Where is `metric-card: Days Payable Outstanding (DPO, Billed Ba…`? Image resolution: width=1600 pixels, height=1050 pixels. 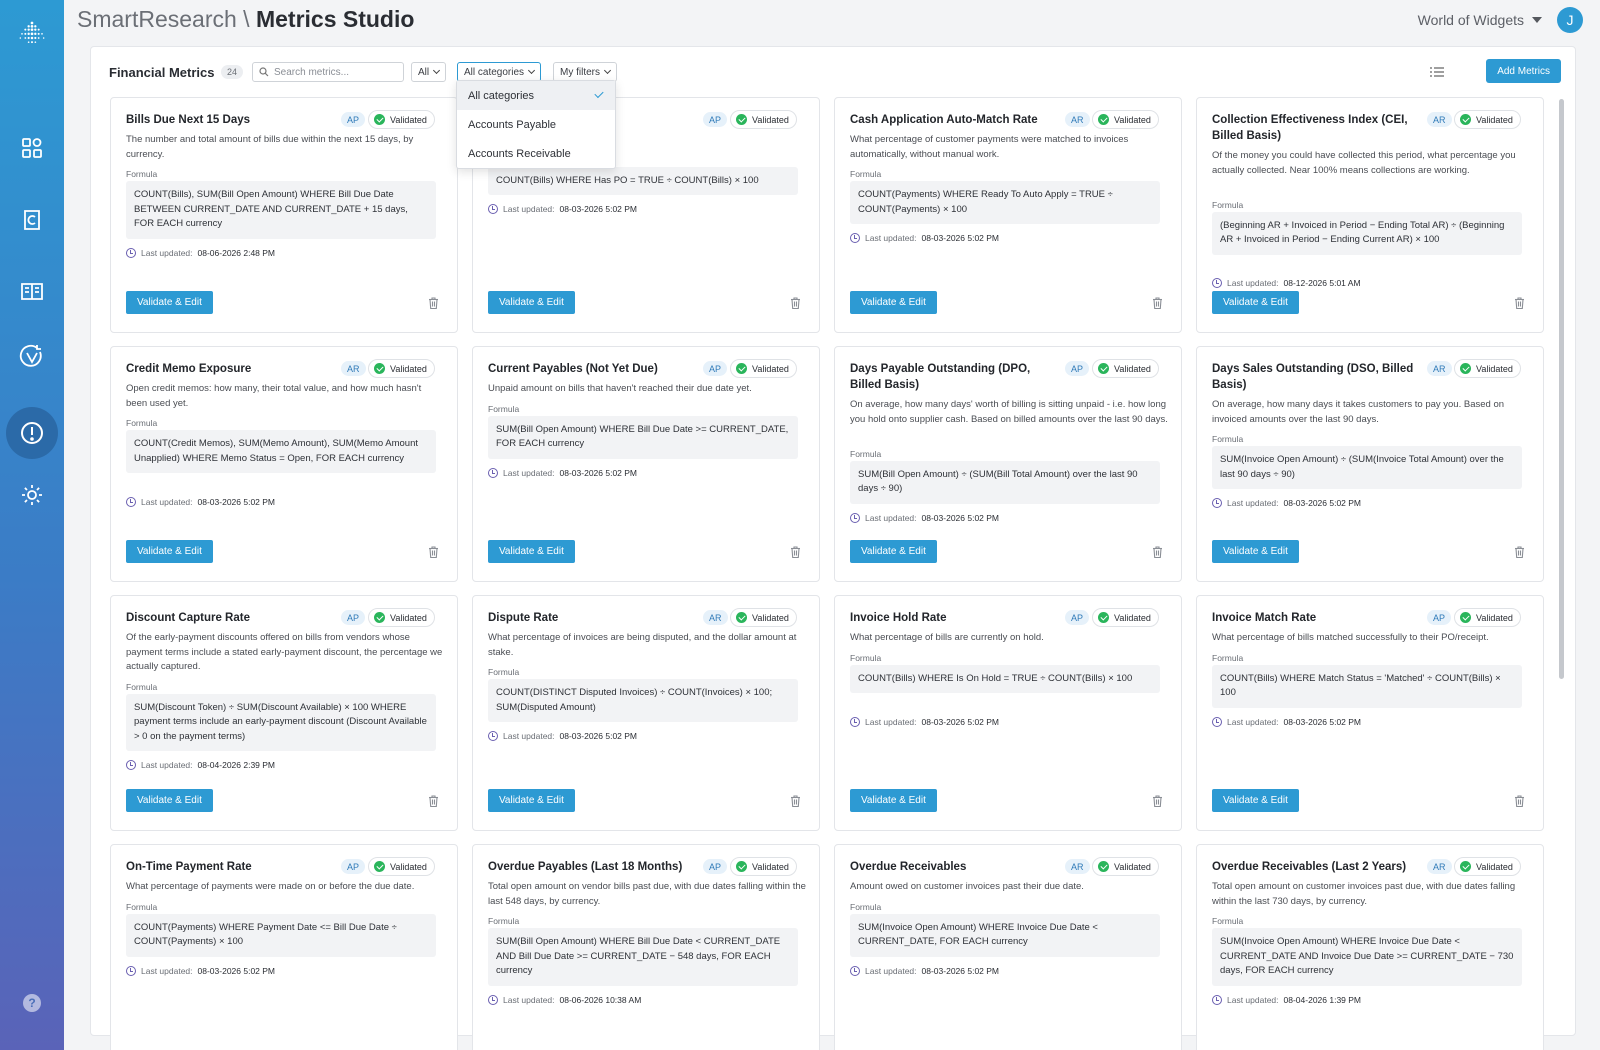
metric-card: Days Payable Outstanding (DPO, Billed Ba… is located at coordinates (1008, 464).